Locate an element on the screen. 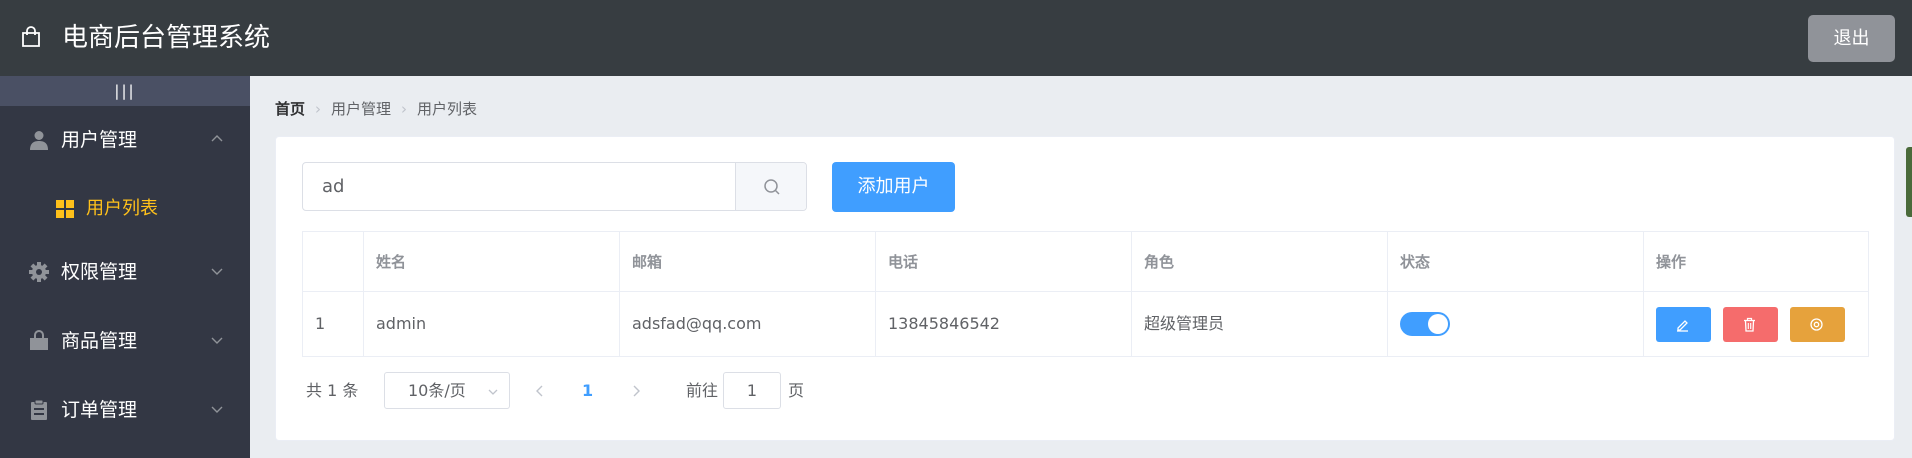 The width and height of the screenshot is (1912, 458). table-cell-index: 1 is located at coordinates (333, 324).